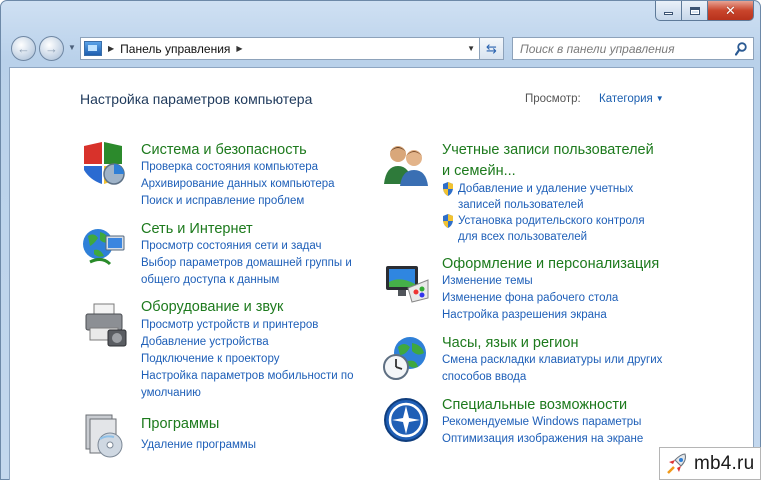 This screenshot has height=480, width=761. What do you see at coordinates (523, 237) in the screenshot?
I see `link-parental-controls-line2: для всех пользователей` at bounding box center [523, 237].